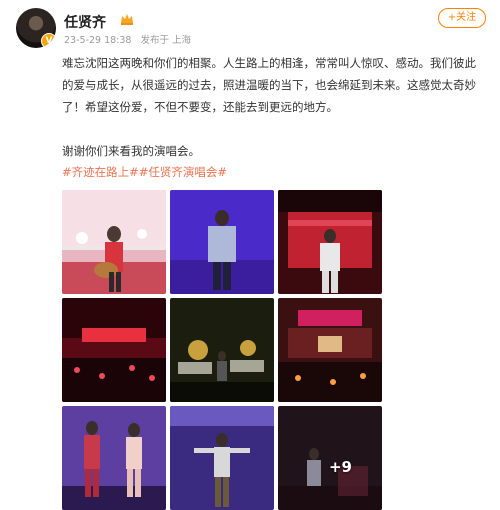  What do you see at coordinates (462, 18) in the screenshot?
I see `follow-button: +关注` at bounding box center [462, 18].